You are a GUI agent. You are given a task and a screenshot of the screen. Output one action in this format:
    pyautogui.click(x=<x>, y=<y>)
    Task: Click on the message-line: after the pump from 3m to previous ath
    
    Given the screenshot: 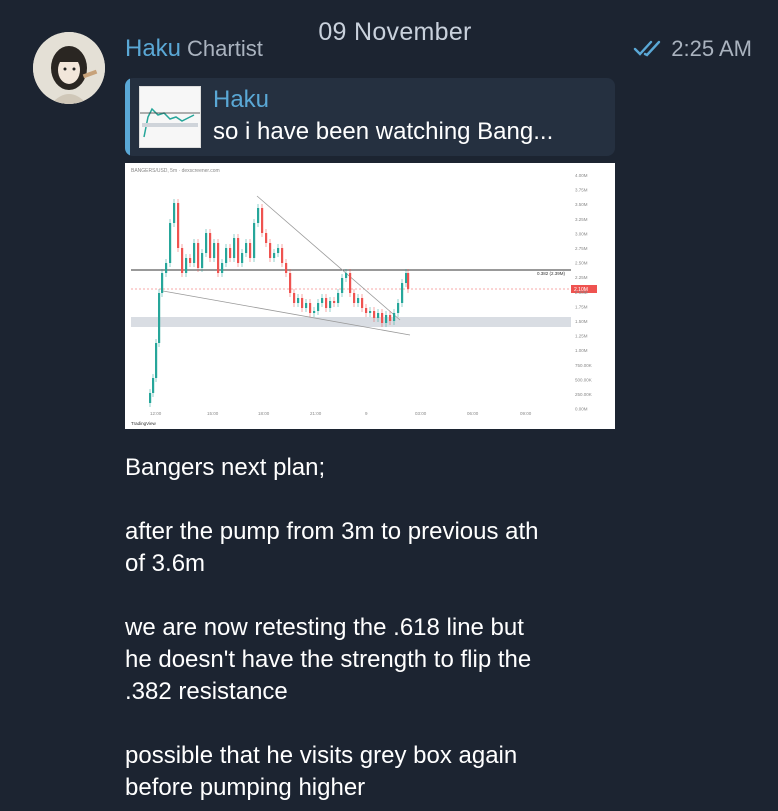 What is the action you would take?
    pyautogui.click(x=332, y=531)
    